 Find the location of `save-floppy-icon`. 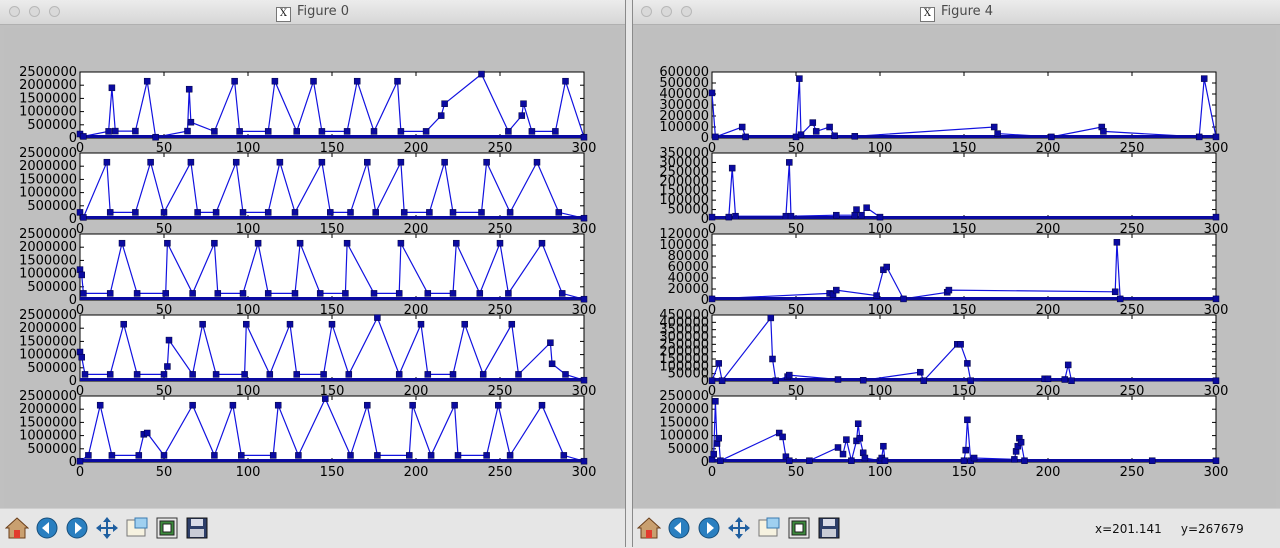

save-floppy-icon is located at coordinates (829, 530).